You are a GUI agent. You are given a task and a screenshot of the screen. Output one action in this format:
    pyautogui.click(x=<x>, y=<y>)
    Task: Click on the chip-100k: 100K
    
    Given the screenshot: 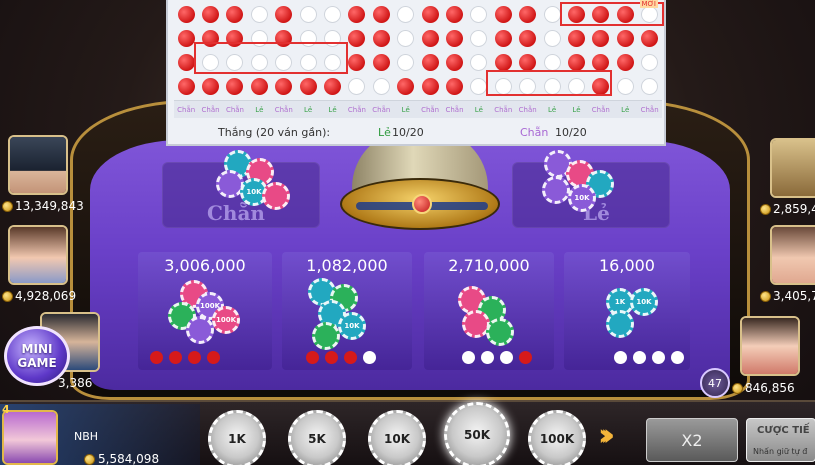 What is the action you would take?
    pyautogui.click(x=557, y=437)
    